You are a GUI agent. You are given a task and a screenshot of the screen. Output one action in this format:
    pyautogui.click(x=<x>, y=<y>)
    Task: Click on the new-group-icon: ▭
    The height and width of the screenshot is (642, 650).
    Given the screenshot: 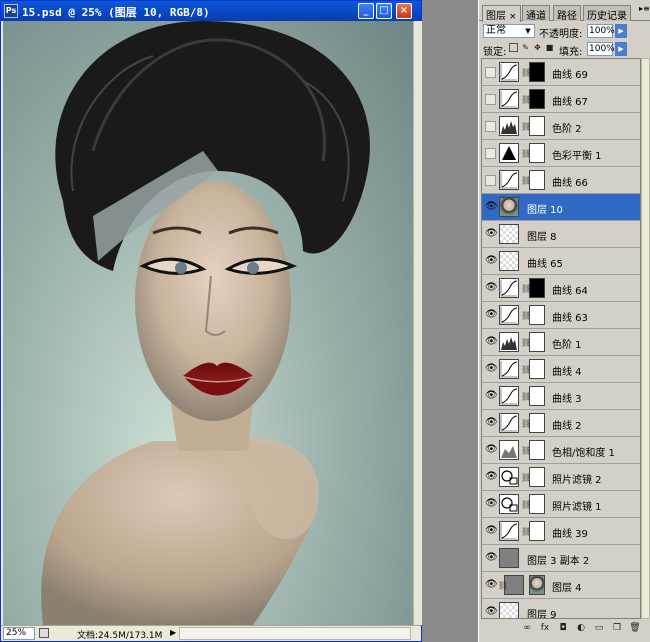 What is the action you would take?
    pyautogui.click(x=599, y=628)
    